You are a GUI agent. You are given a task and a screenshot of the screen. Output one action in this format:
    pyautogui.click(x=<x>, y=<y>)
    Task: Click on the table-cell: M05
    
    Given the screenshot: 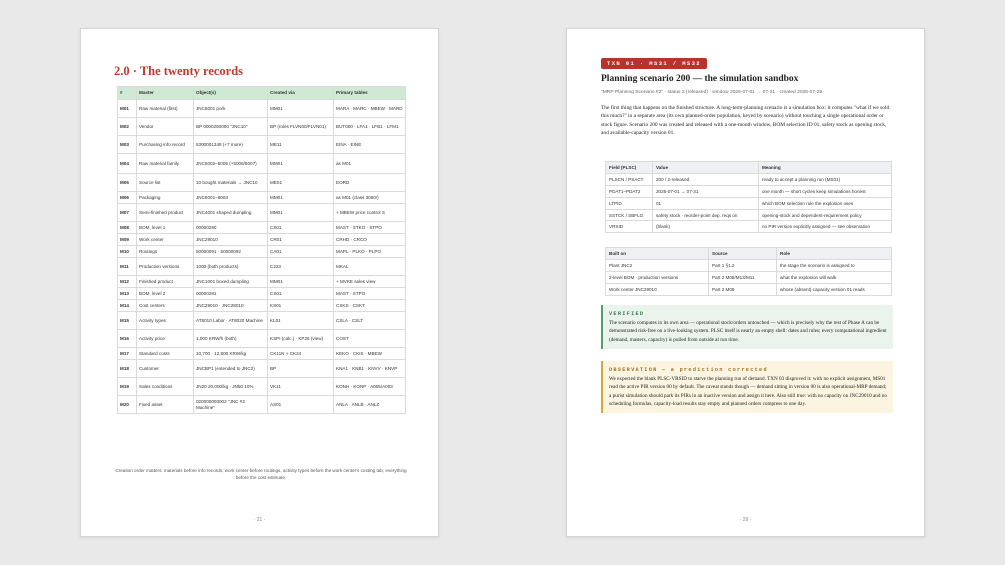 What is the action you would take?
    pyautogui.click(x=127, y=182)
    